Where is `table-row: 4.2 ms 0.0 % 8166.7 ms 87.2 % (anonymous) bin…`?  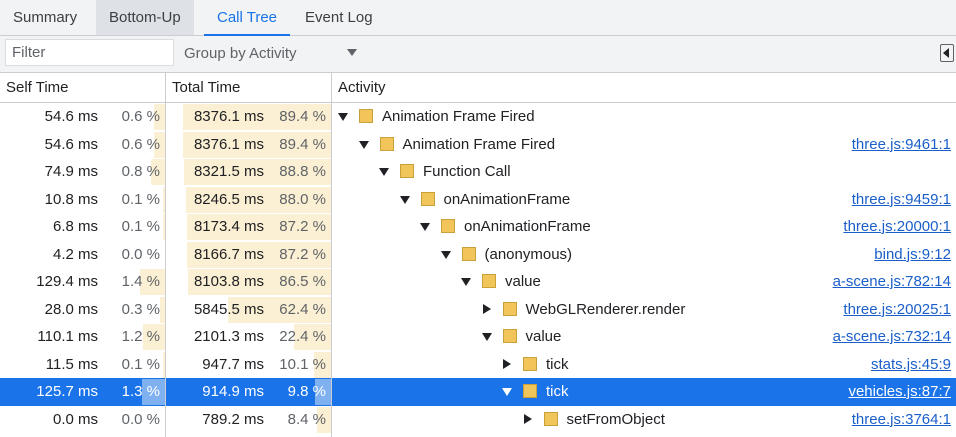 table-row: 4.2 ms 0.0 % 8166.7 ms 87.2 % (anonymous) bin… is located at coordinates (478, 255).